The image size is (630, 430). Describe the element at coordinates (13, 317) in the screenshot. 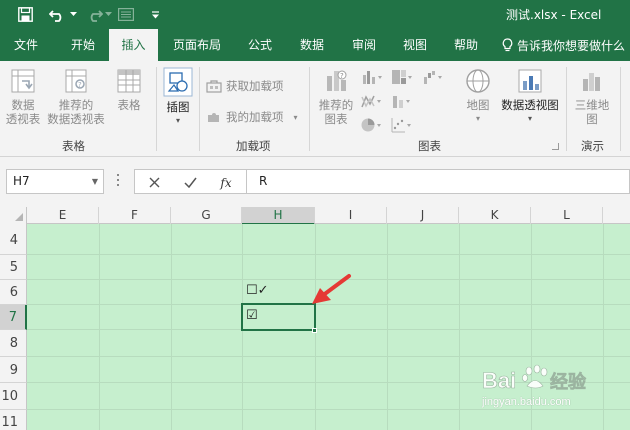

I see `row-header-7: 7` at that location.